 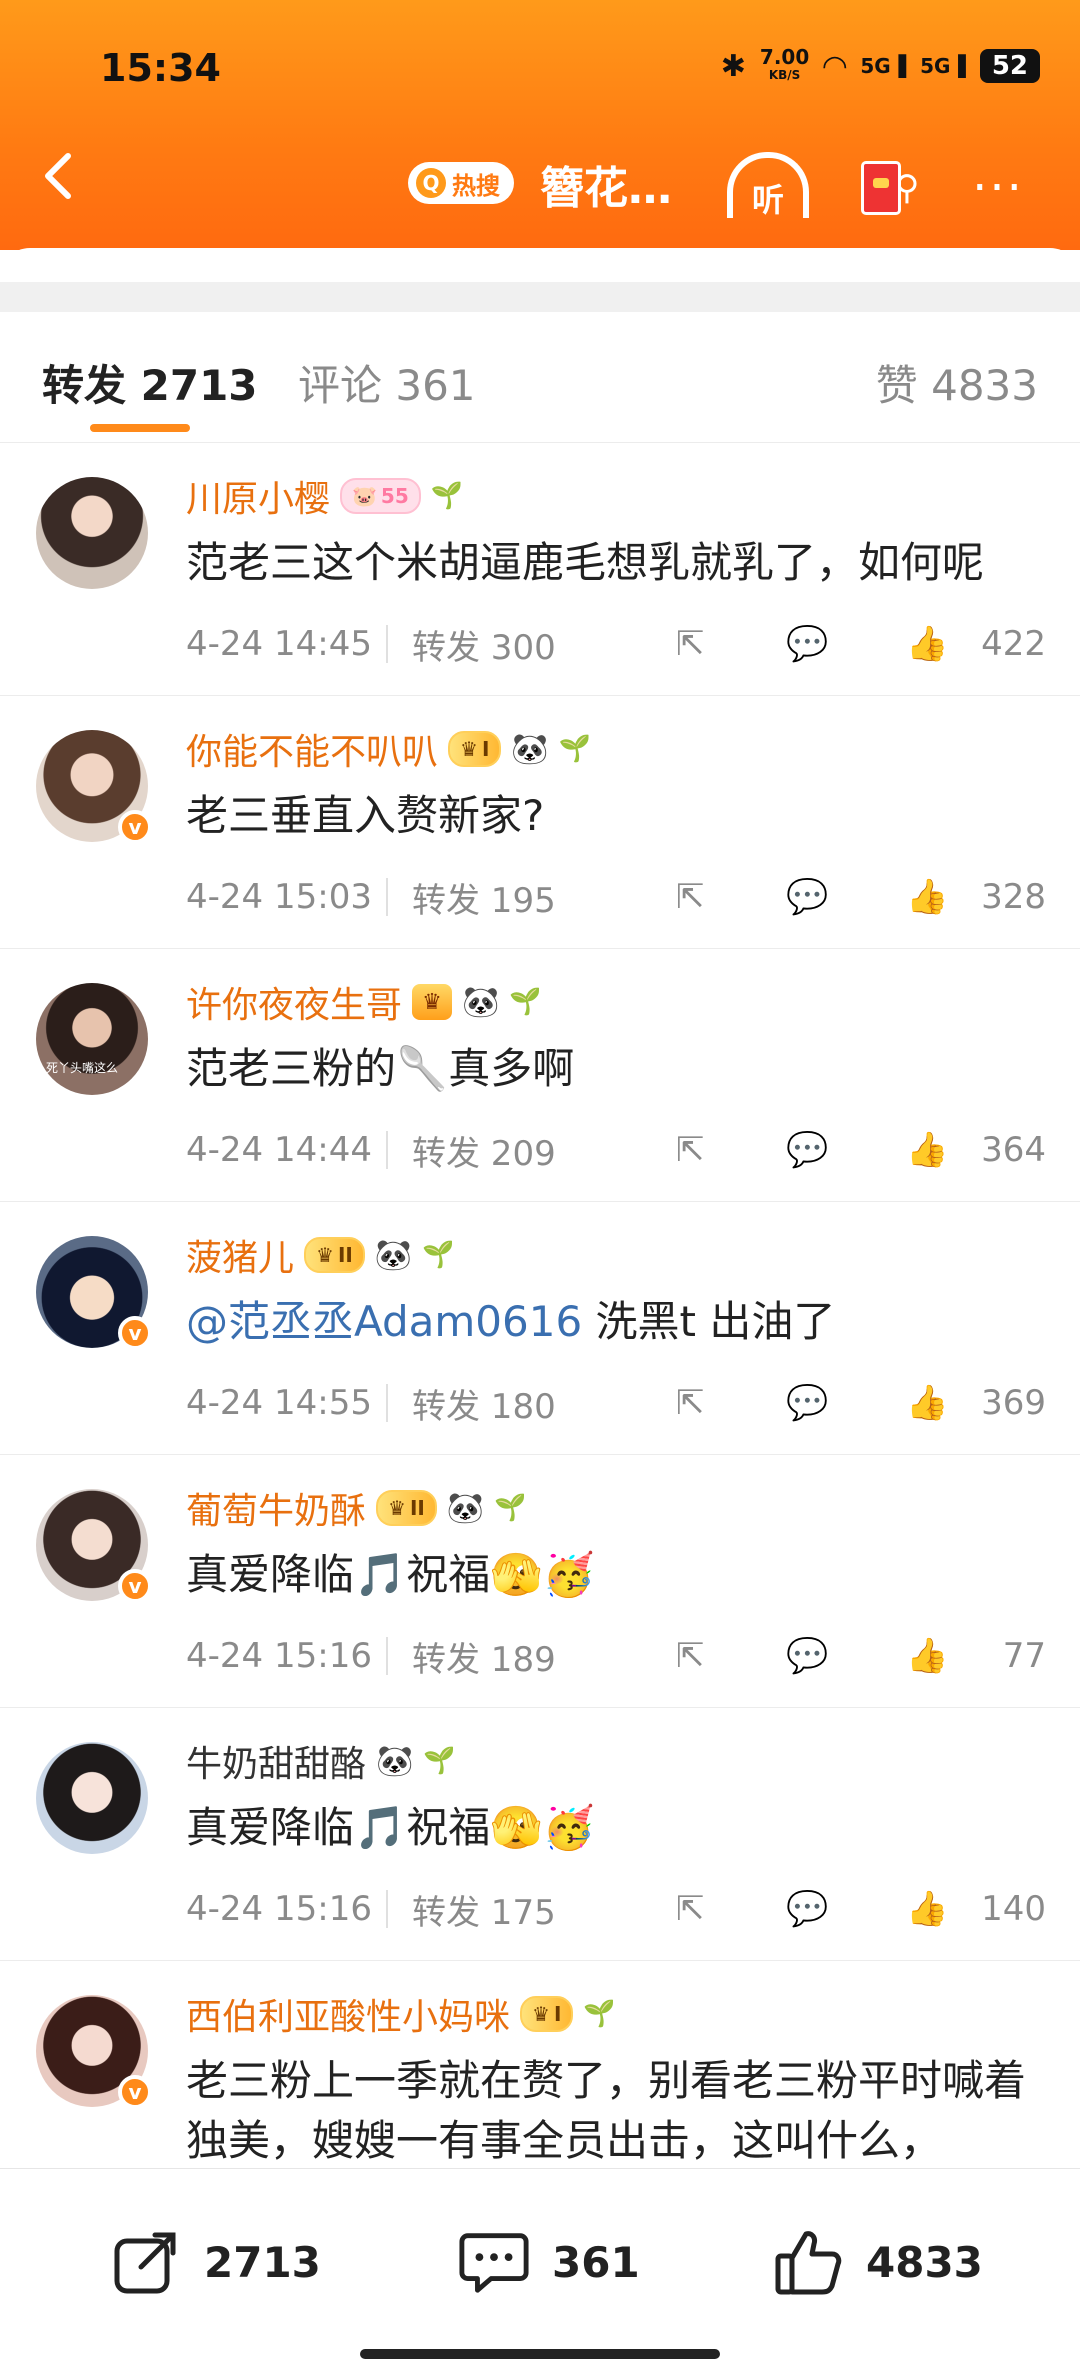 I want to click on like-count: 422, so click(x=1013, y=644).